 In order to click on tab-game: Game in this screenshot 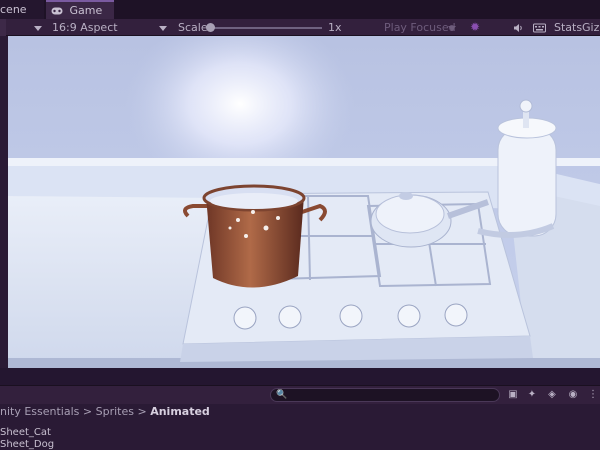, I will do `click(80, 9)`.